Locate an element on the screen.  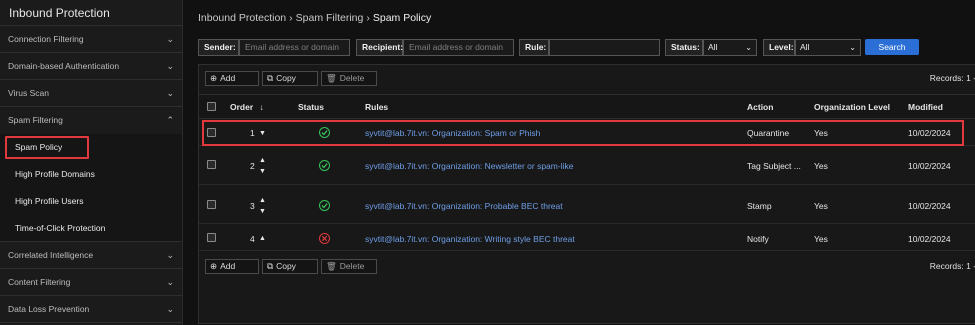
sidebar-item-high-profile-users: High Profile Users is located at coordinates (91, 201).